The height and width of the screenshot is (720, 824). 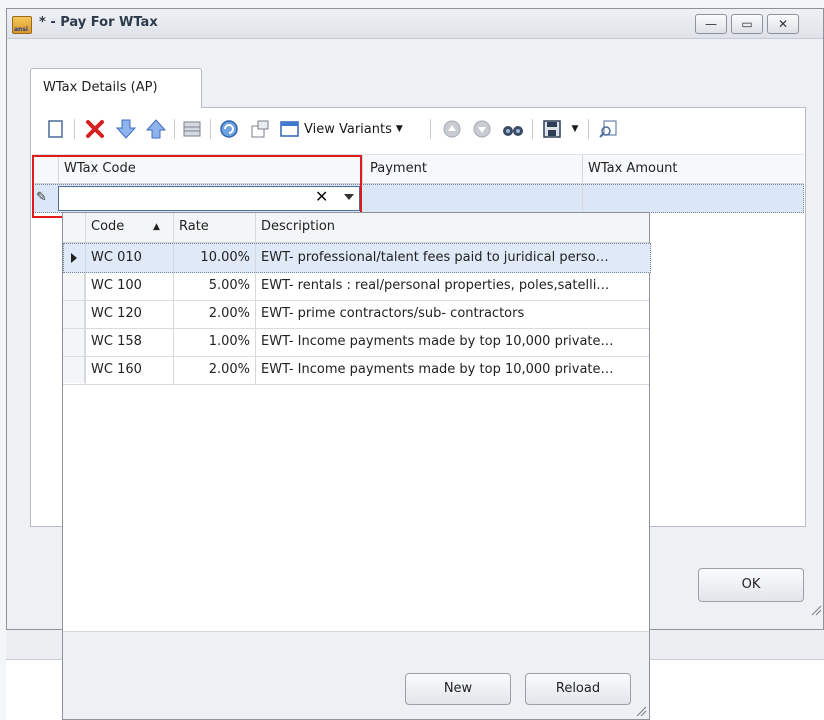 I want to click on arrow-up-icon, so click(x=156, y=129).